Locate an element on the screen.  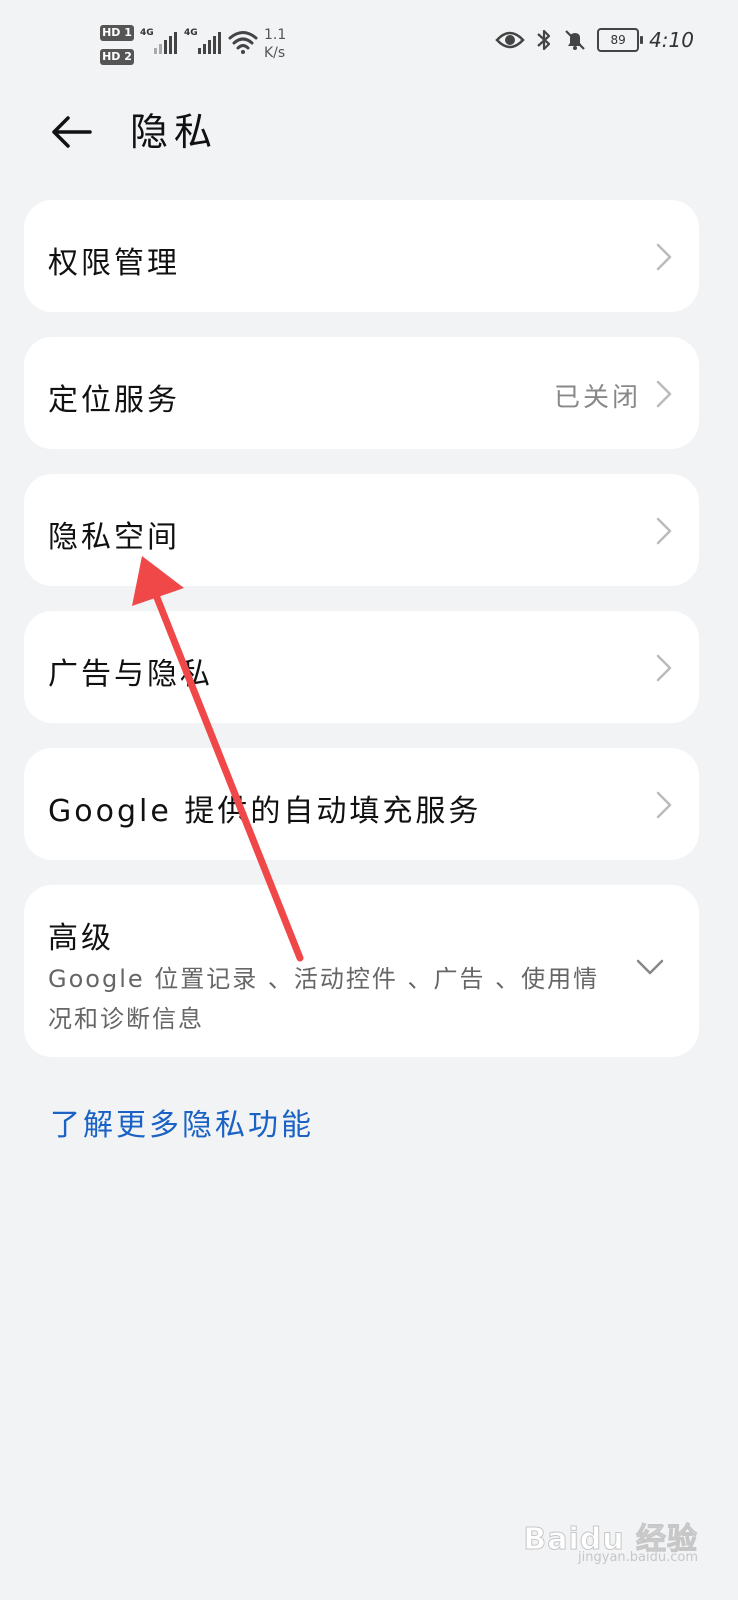
baidu-watermark: Baidu 经验 jingyan.baidu.com is located at coordinates (610, 1540).